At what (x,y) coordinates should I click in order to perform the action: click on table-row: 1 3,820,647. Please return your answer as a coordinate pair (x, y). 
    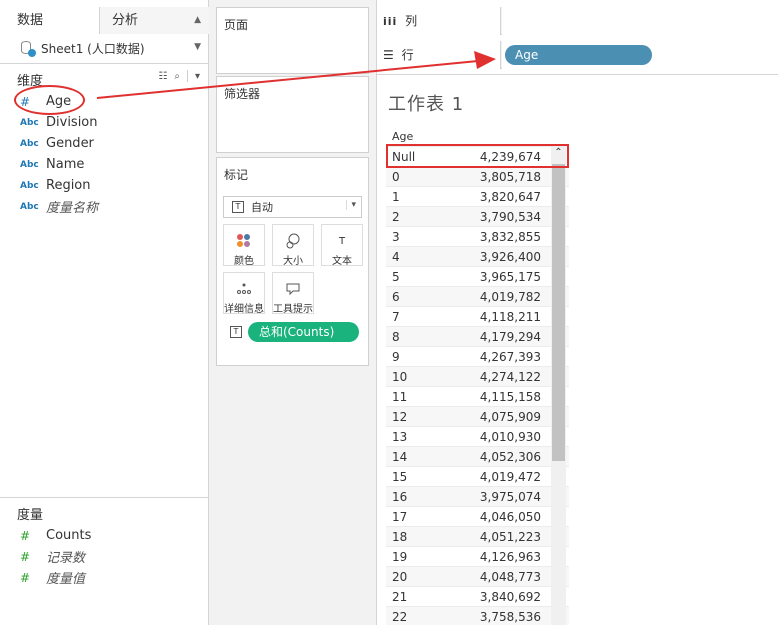
    Looking at the image, I should click on (477, 196).